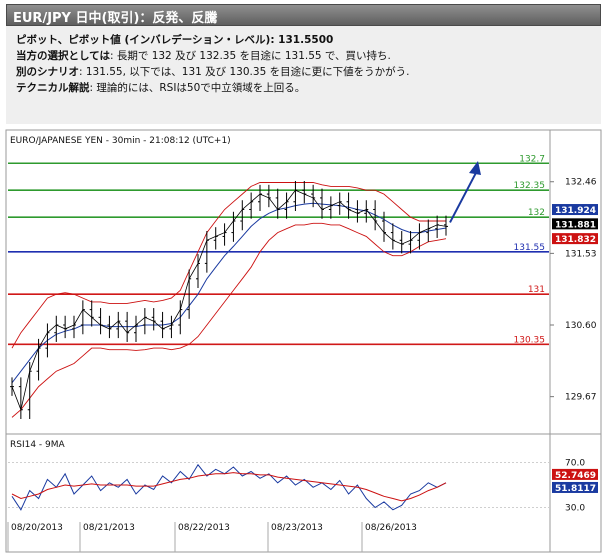  Describe the element at coordinates (575, 509) in the screenshot. I see `rsi-tick-label: 30.0` at that location.